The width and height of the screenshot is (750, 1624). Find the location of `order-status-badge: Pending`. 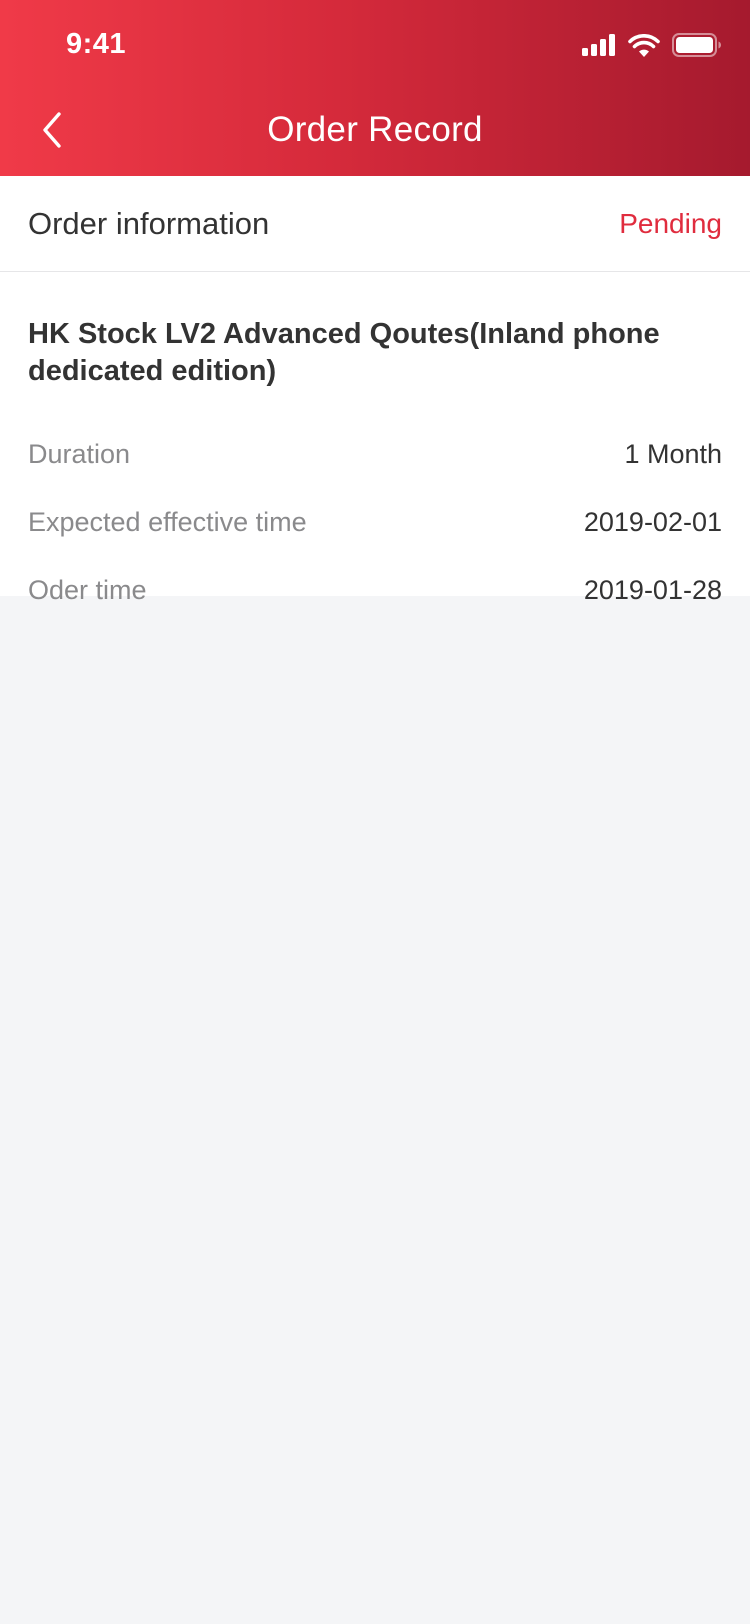

order-status-badge: Pending is located at coordinates (670, 223).